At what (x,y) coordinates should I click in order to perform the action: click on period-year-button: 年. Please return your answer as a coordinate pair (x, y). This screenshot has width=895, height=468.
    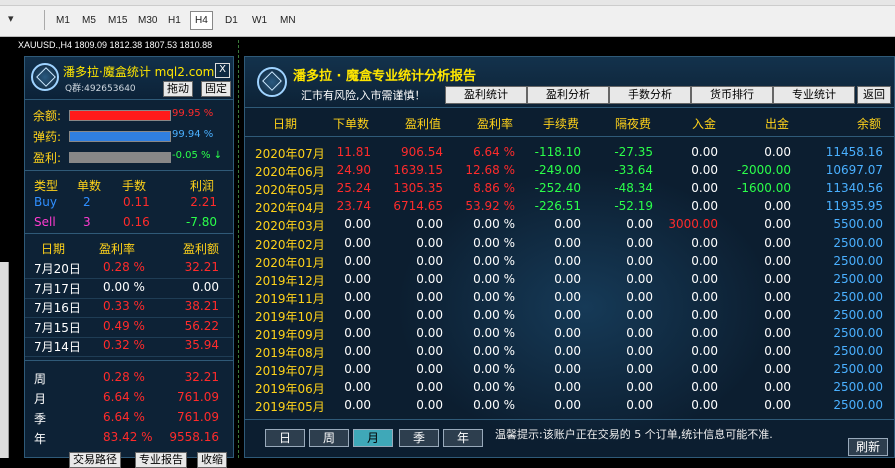
    Looking at the image, I should click on (463, 438).